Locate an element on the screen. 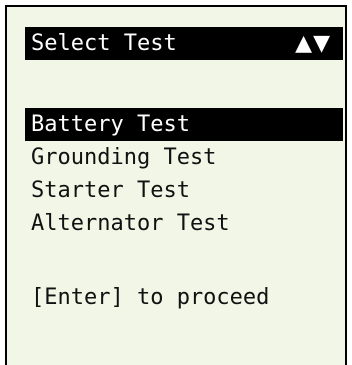 The width and height of the screenshot is (352, 365). menu-item-starter-test: Starter Test is located at coordinates (184, 190).